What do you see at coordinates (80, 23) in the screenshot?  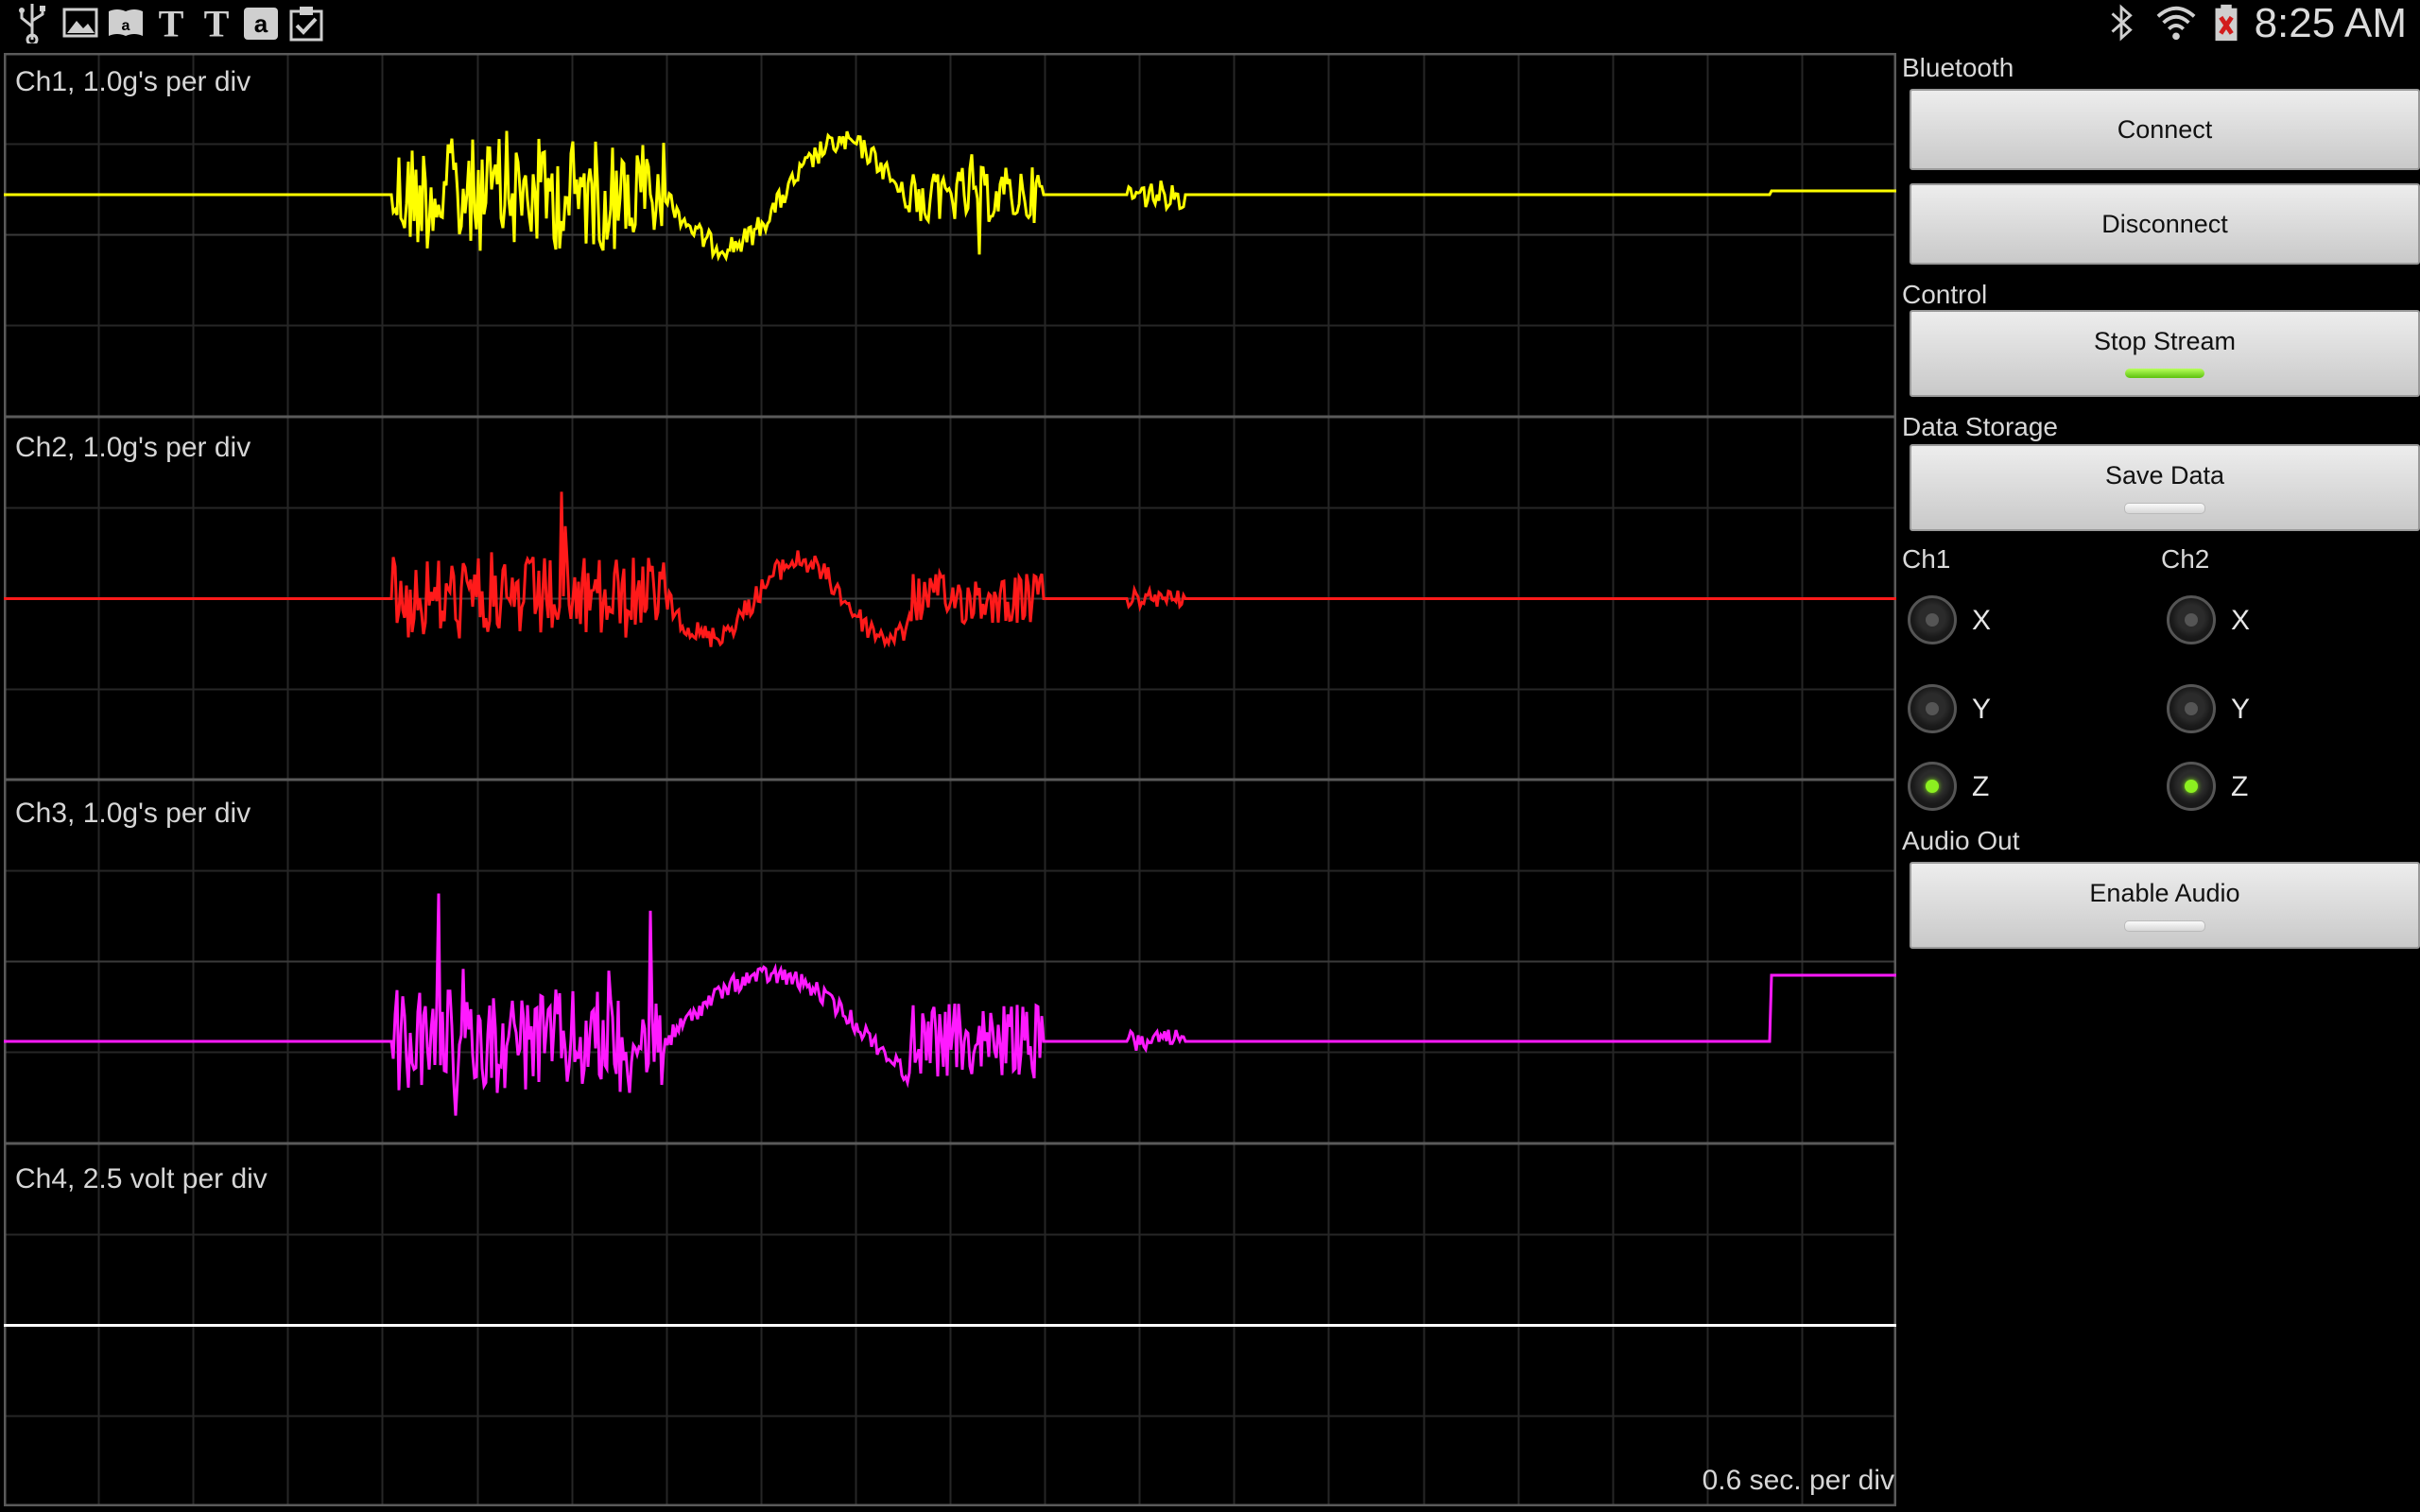 I see `gallery-icon` at bounding box center [80, 23].